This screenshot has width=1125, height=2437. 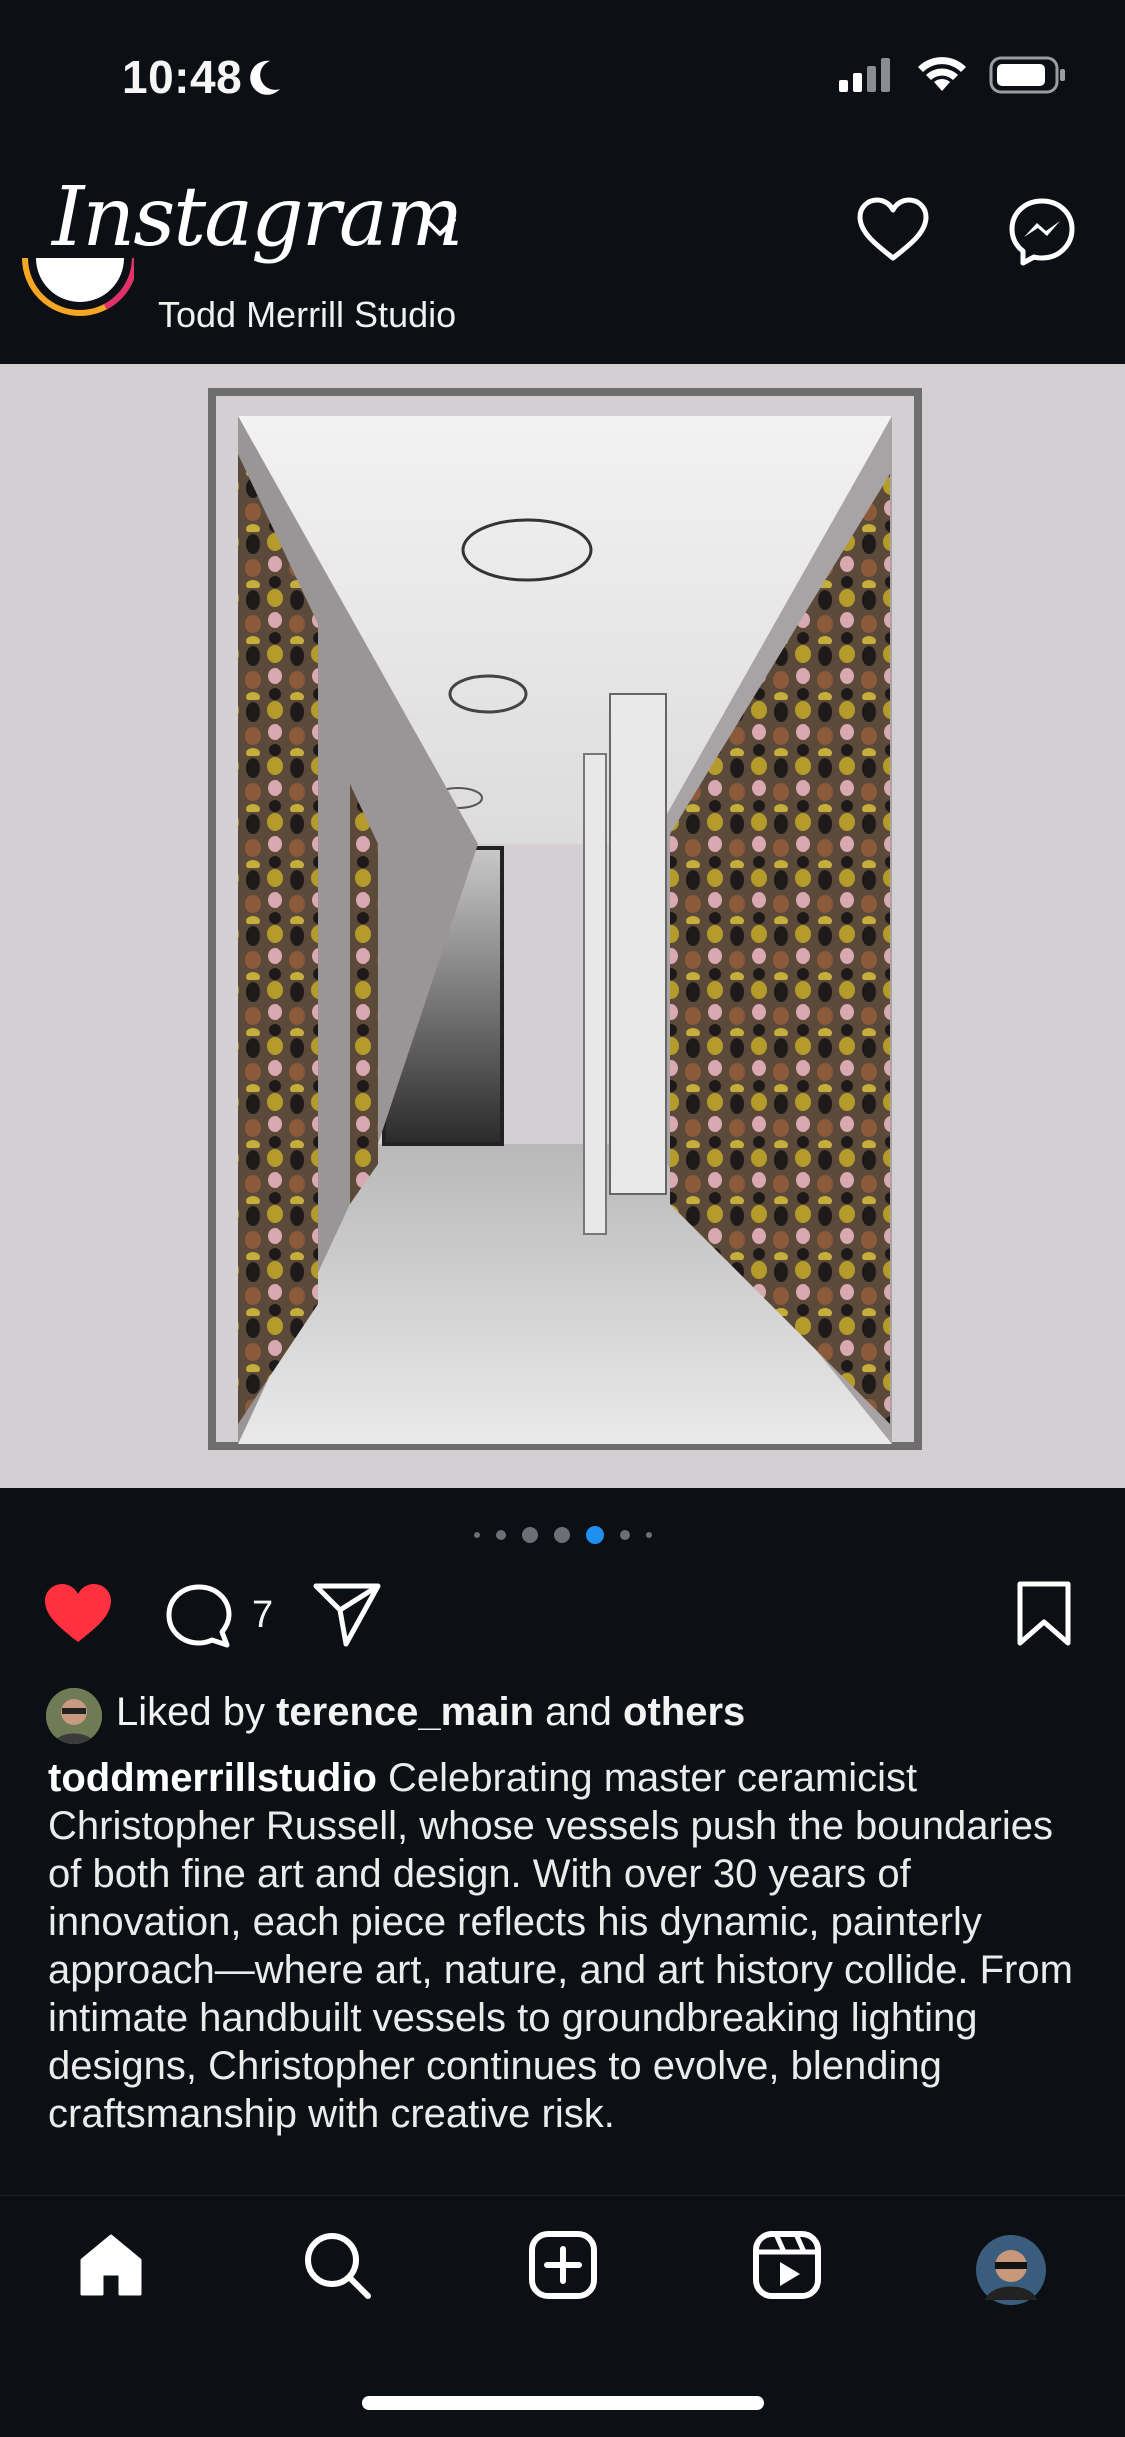 I want to click on post-author-name: Todd Merrill Studio, so click(x=307, y=315).